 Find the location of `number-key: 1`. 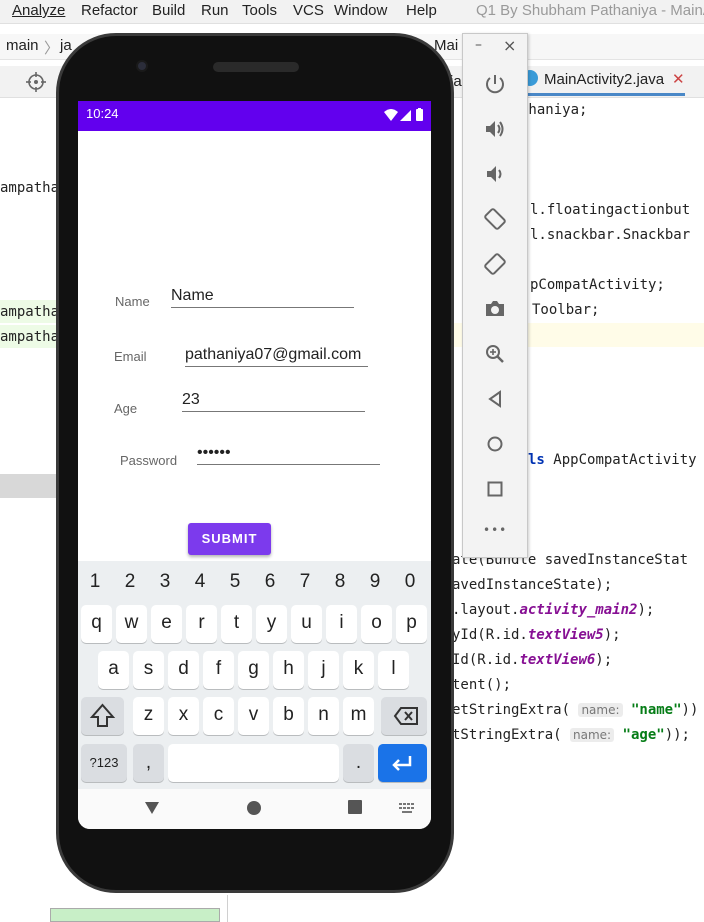

number-key: 1 is located at coordinates (95, 582).